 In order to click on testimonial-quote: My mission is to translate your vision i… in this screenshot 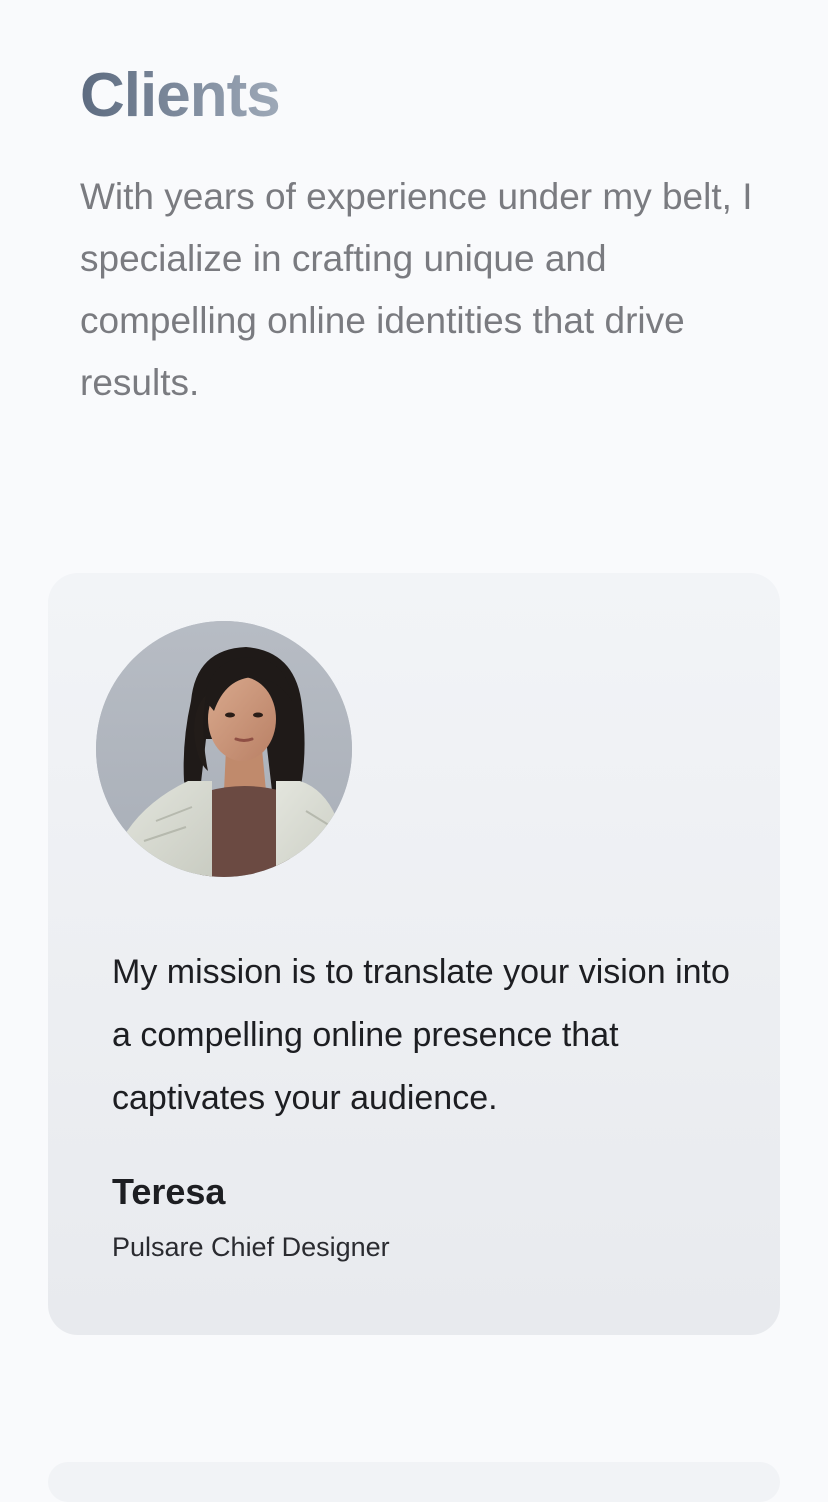, I will do `click(421, 1035)`.